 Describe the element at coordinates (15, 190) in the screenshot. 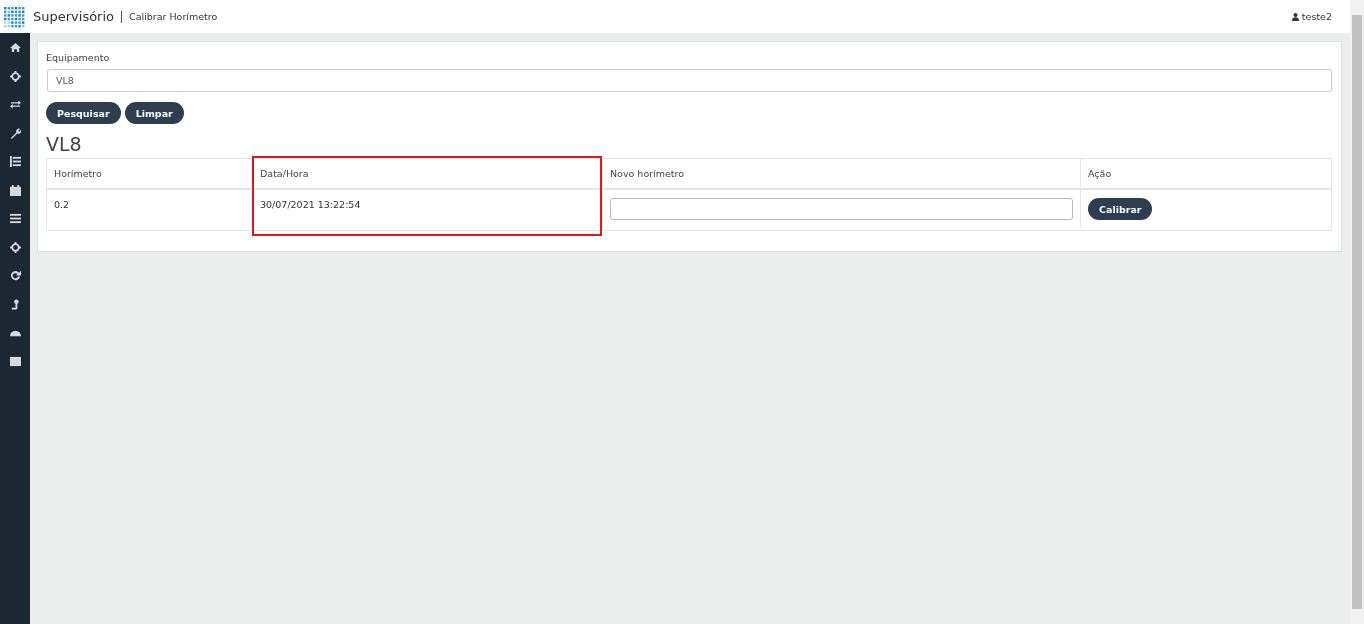

I see `calendar-icon` at that location.